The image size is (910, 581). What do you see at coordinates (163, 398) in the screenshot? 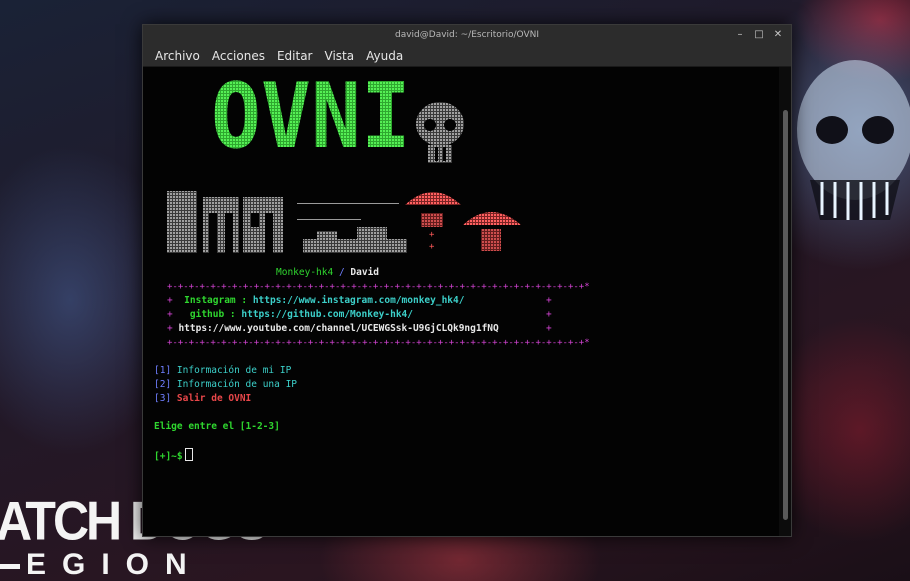
I see `option-3-num: [3]` at bounding box center [163, 398].